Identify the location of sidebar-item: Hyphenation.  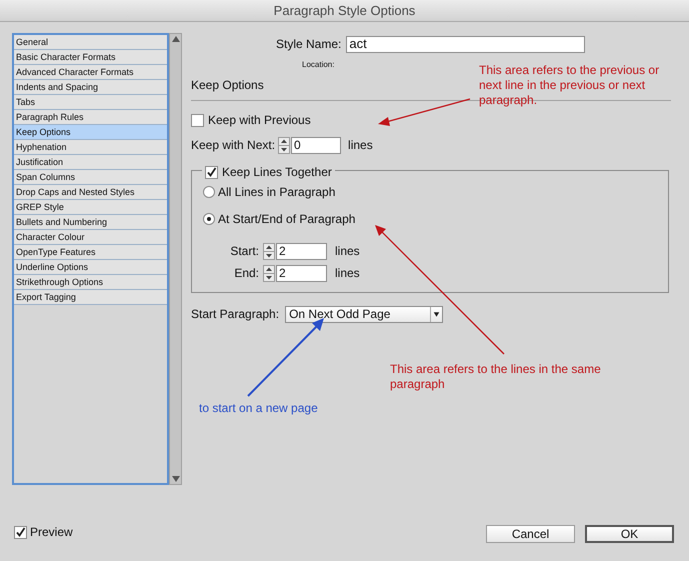
(90, 147).